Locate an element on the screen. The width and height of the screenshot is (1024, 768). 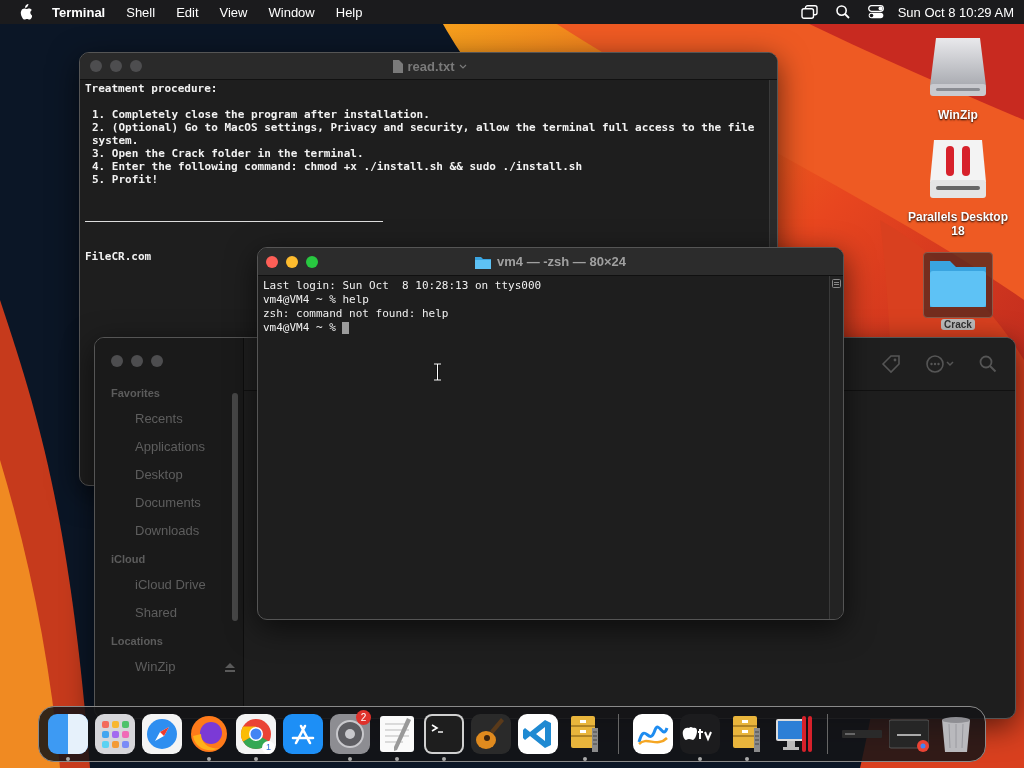
close-button is located at coordinates (272, 261).